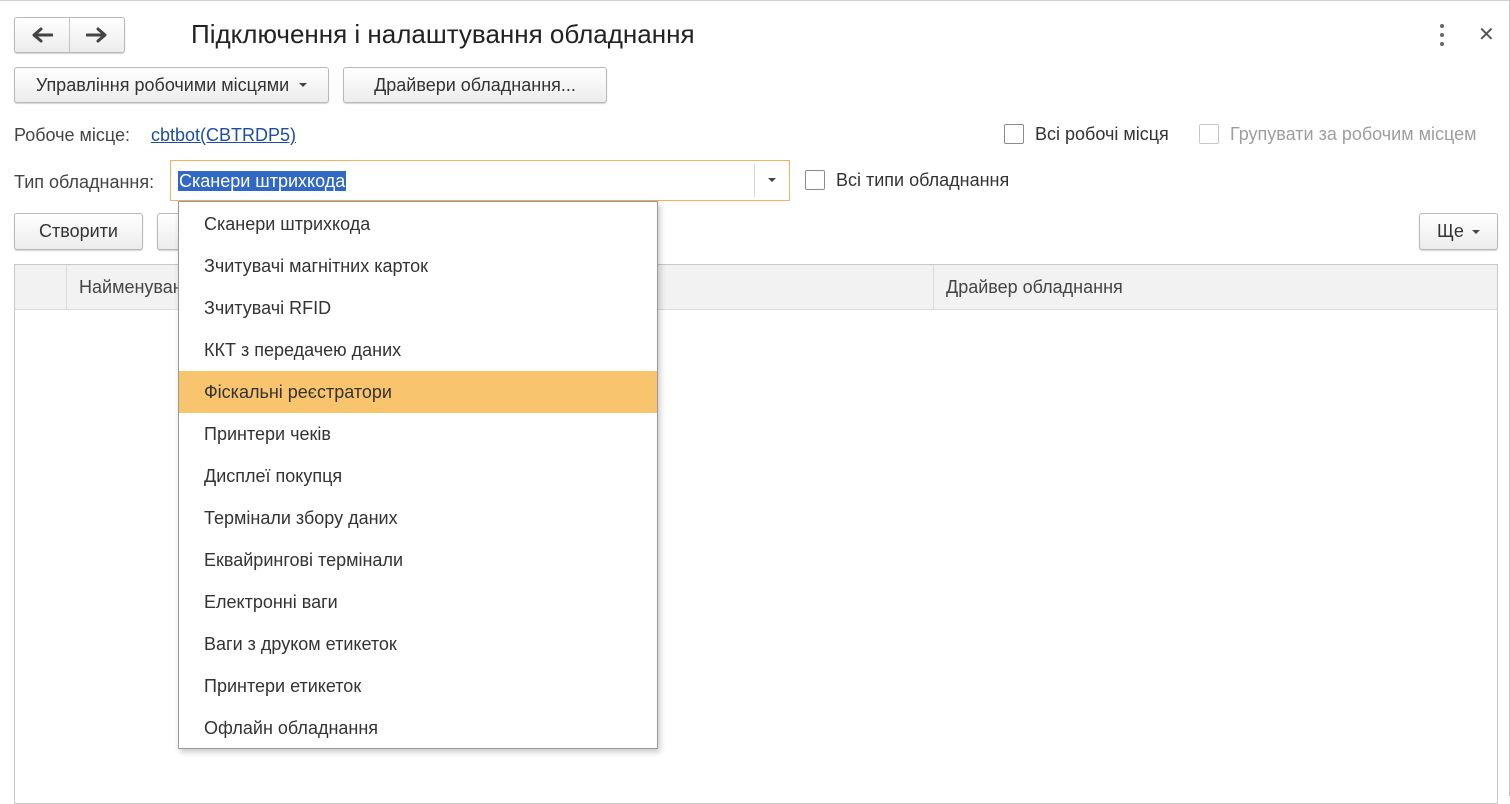 This screenshot has height=804, width=1510. Describe the element at coordinates (1353, 134) in the screenshot. I see `group-by-workplace-label: Групувати за робочим місцем` at that location.